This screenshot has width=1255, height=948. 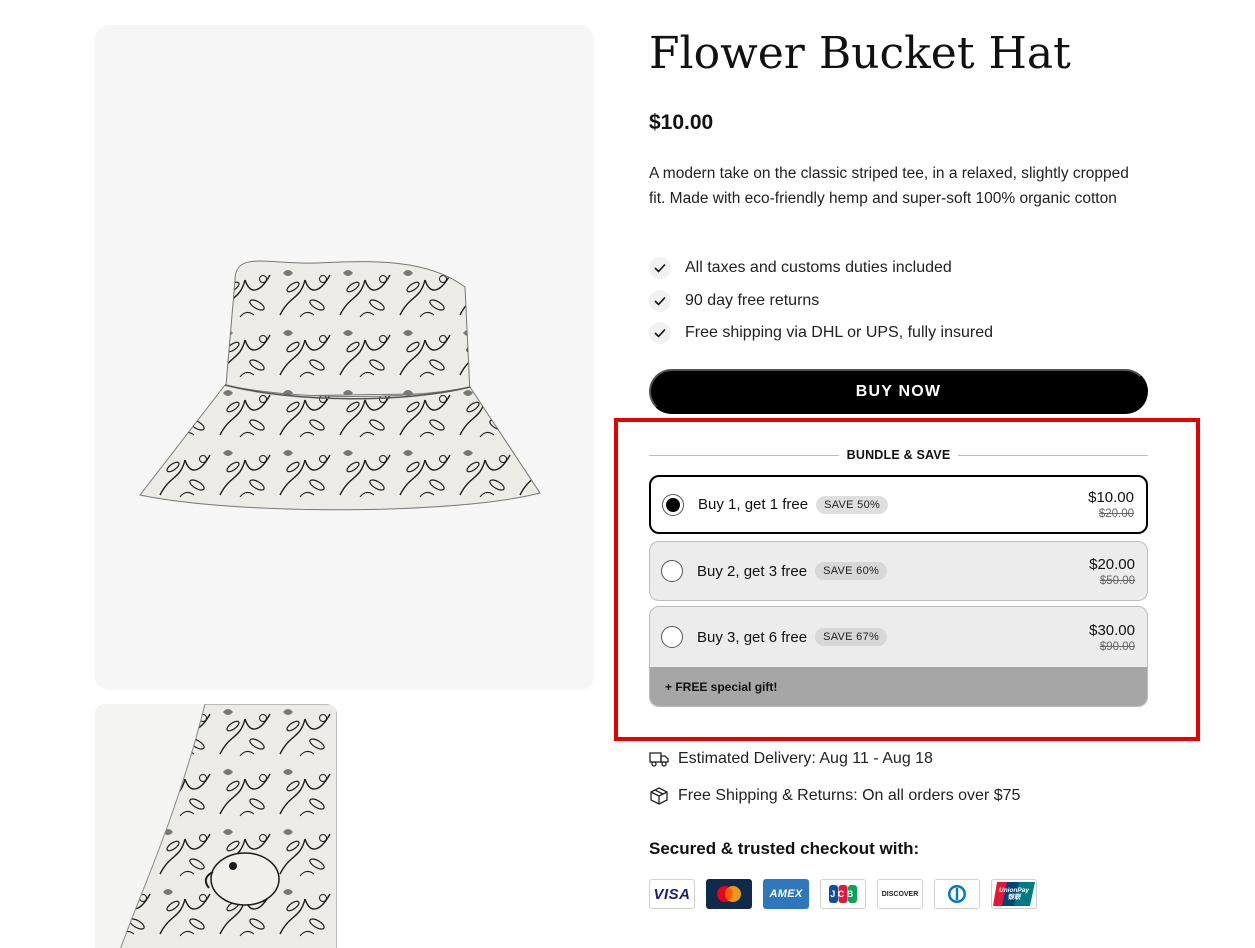 I want to click on bundle-option-2: Buy 2, get 3 free SAVE 60% $20.00 $50.00, so click(x=898, y=571).